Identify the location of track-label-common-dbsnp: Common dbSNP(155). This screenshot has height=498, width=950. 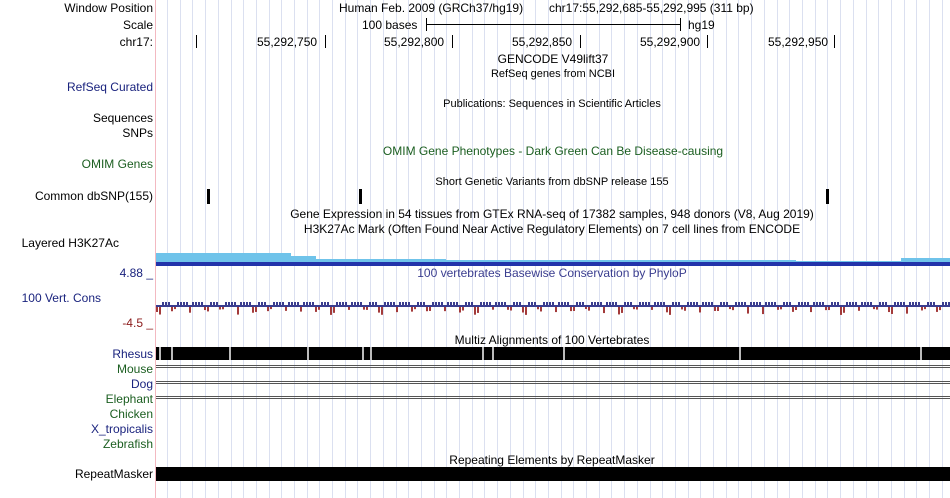
(77, 196).